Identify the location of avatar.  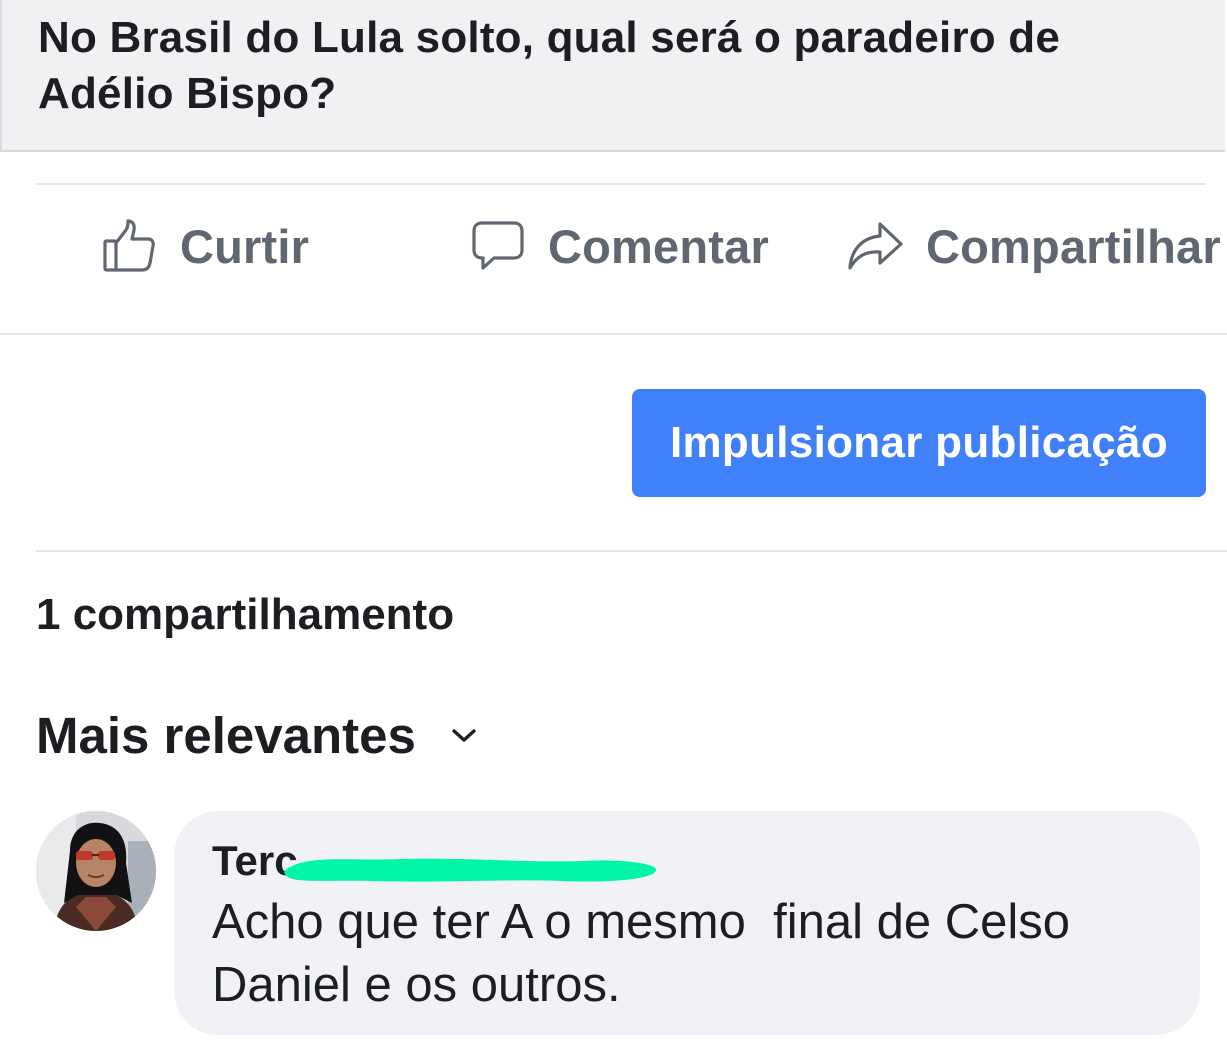
(96, 871).